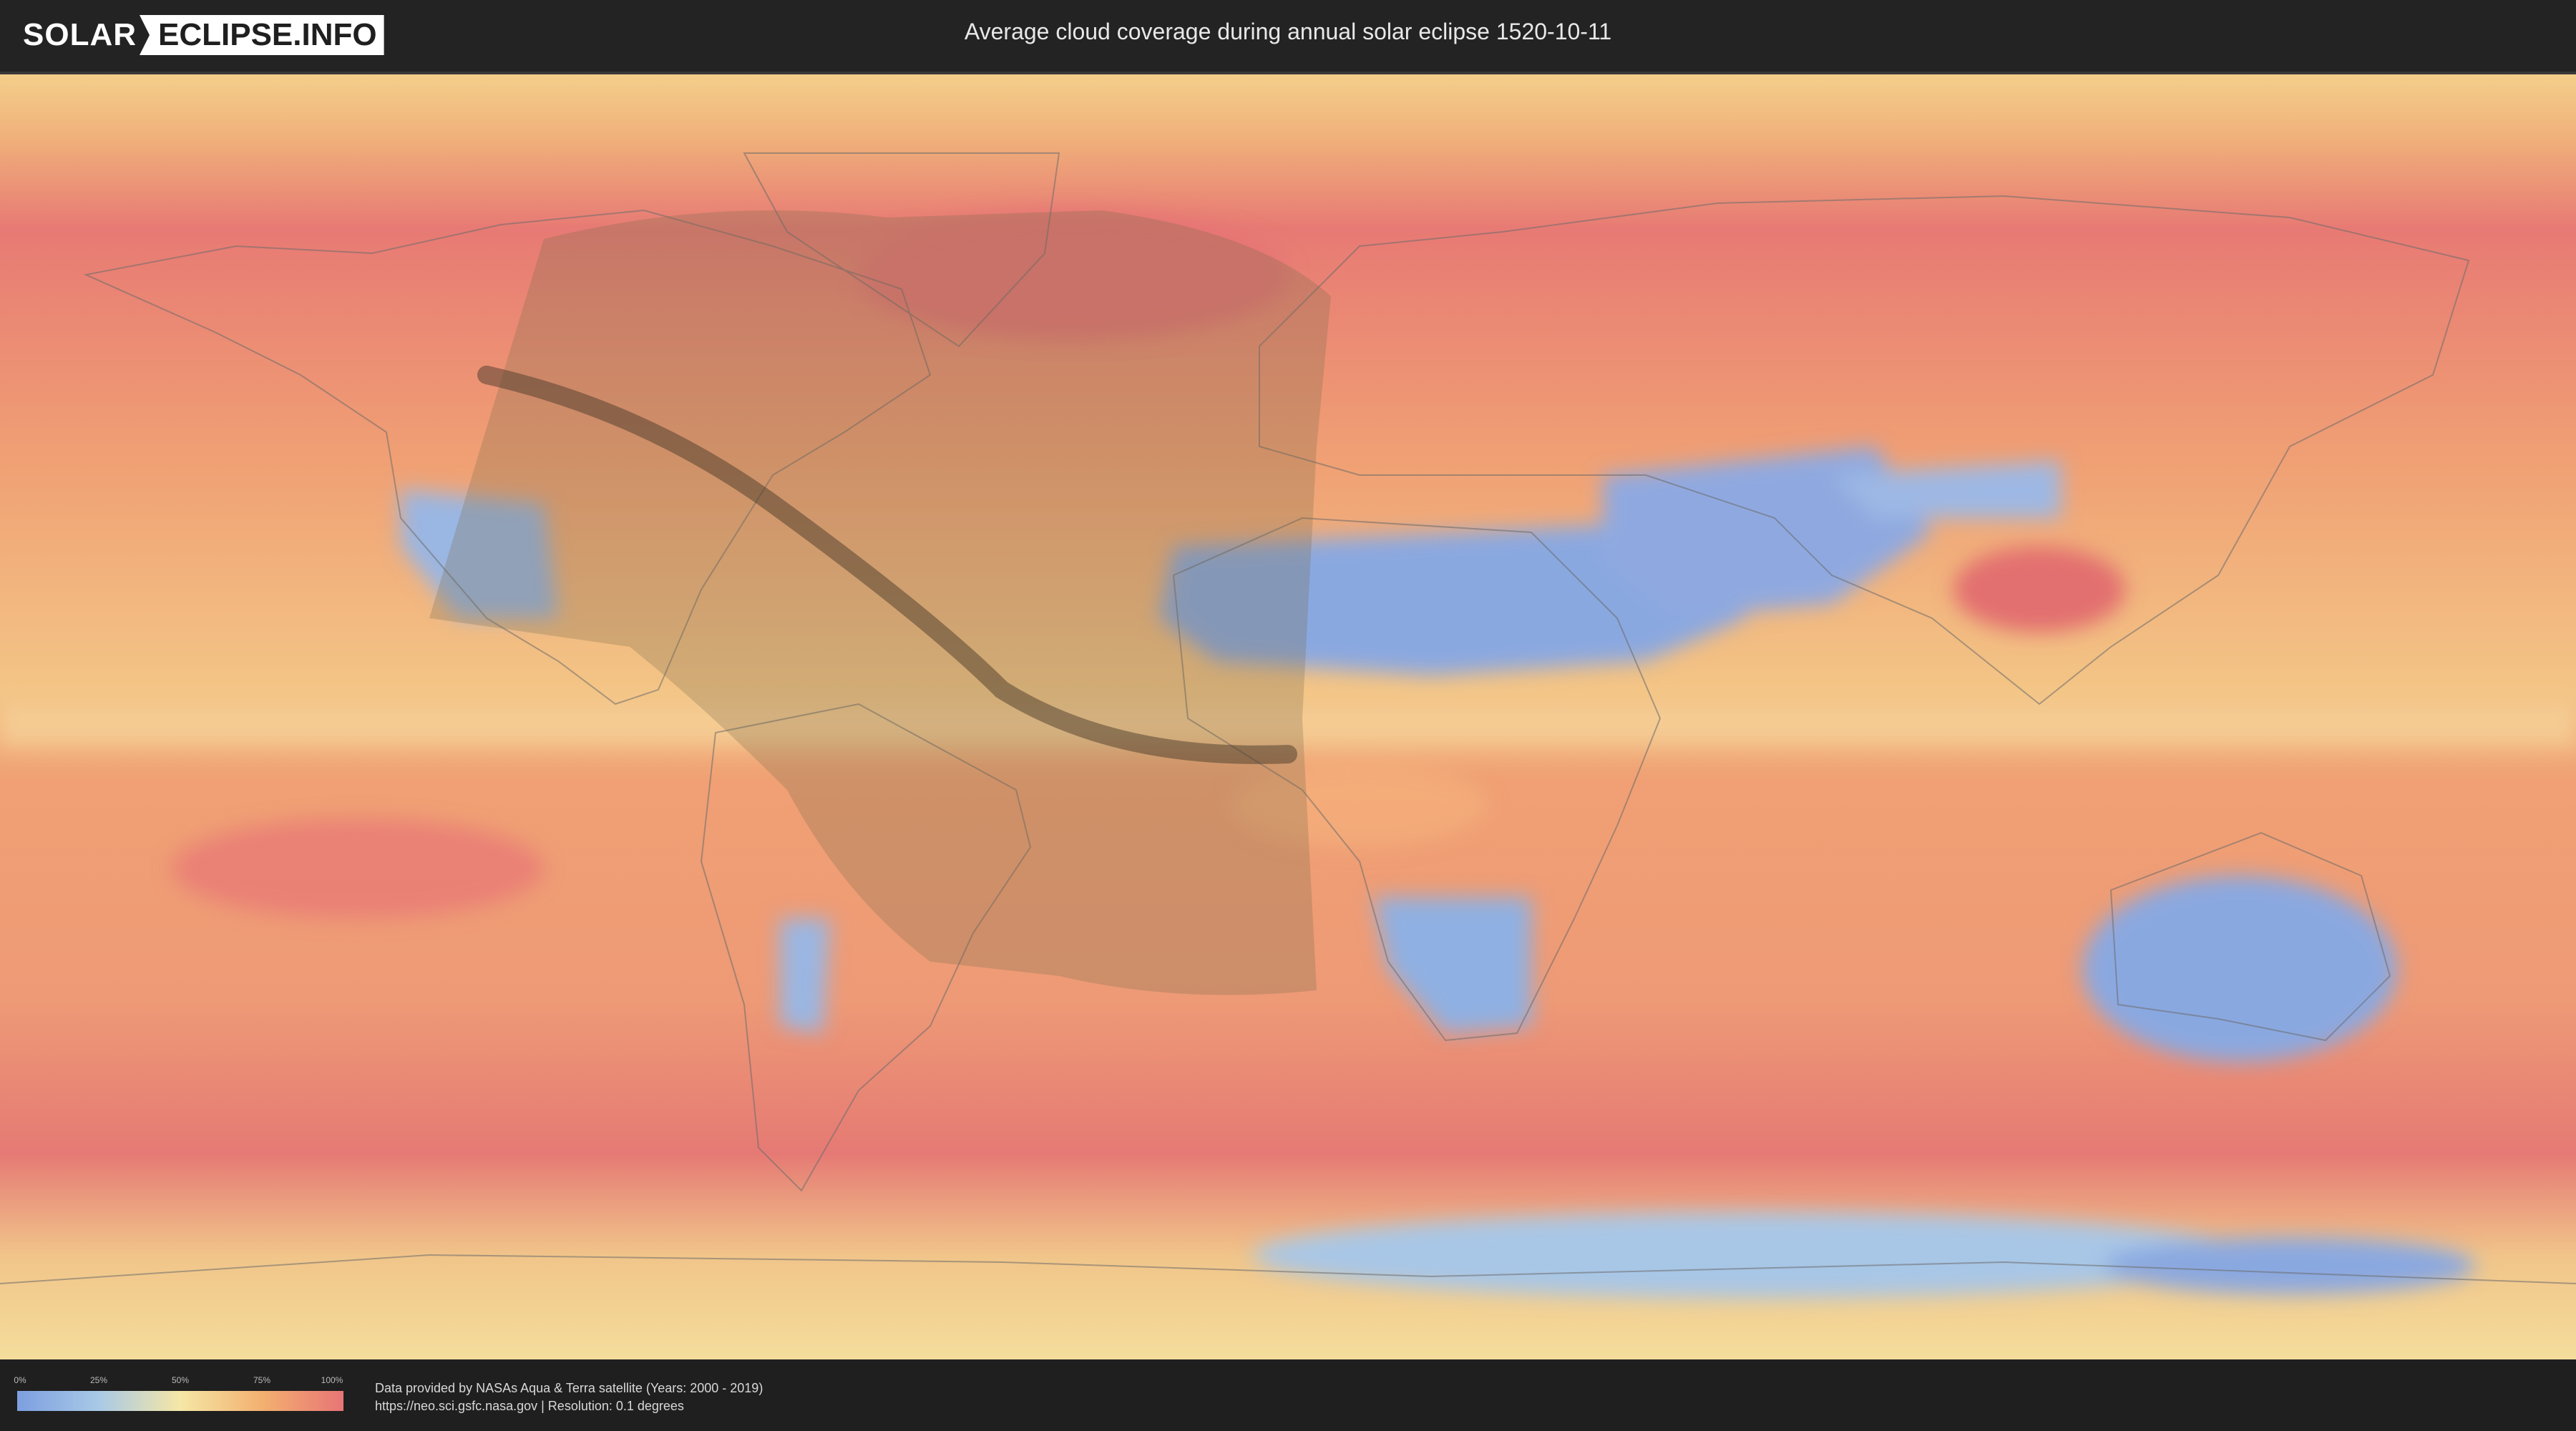 The width and height of the screenshot is (2576, 1431). I want to click on legend-ticks: 0% 25% 50% 75% 100%, so click(178, 1382).